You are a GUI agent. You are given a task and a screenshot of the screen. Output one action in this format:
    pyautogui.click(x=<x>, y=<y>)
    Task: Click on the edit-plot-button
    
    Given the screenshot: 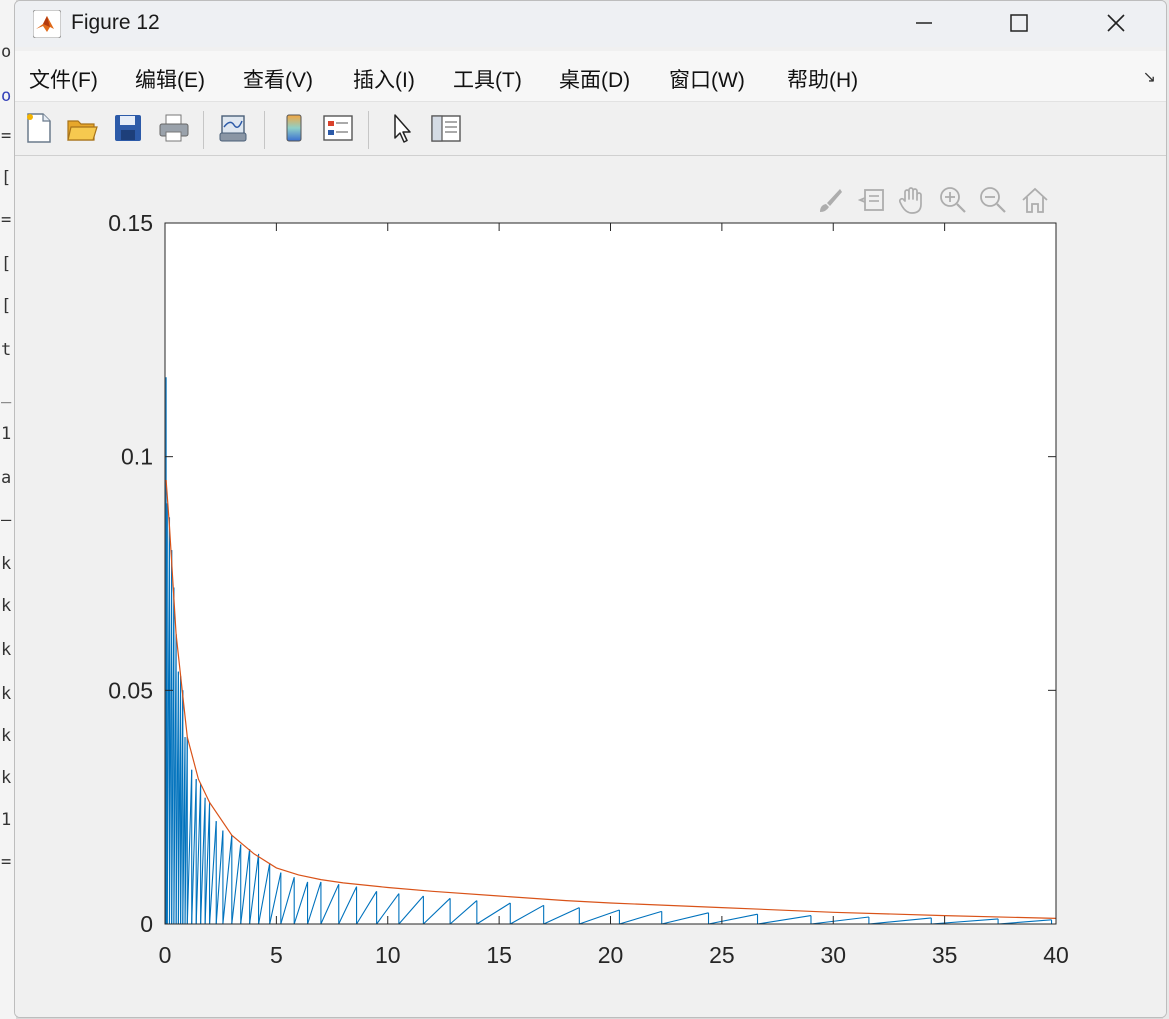 What is the action you would take?
    pyautogui.click(x=402, y=128)
    